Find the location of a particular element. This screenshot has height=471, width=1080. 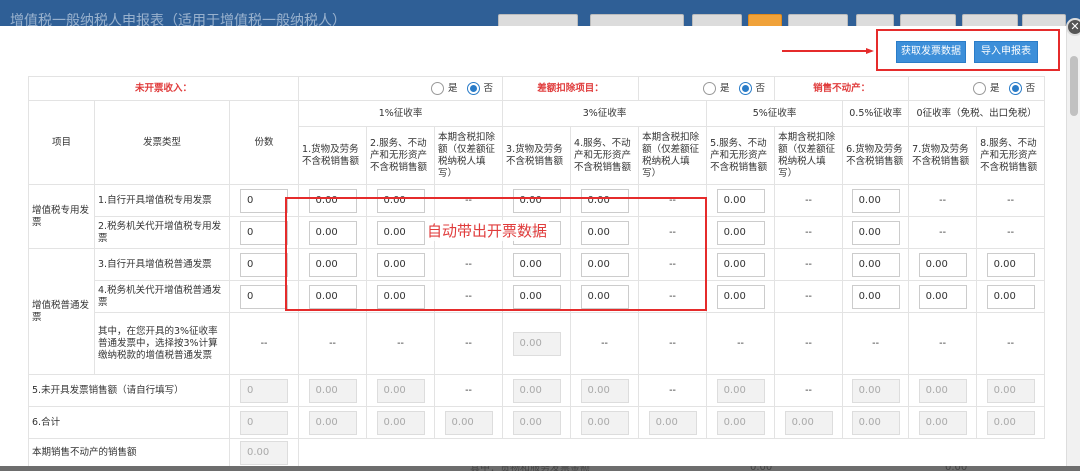

row-label: 5.未开具发票销售额（请自行填写） is located at coordinates (129, 390).